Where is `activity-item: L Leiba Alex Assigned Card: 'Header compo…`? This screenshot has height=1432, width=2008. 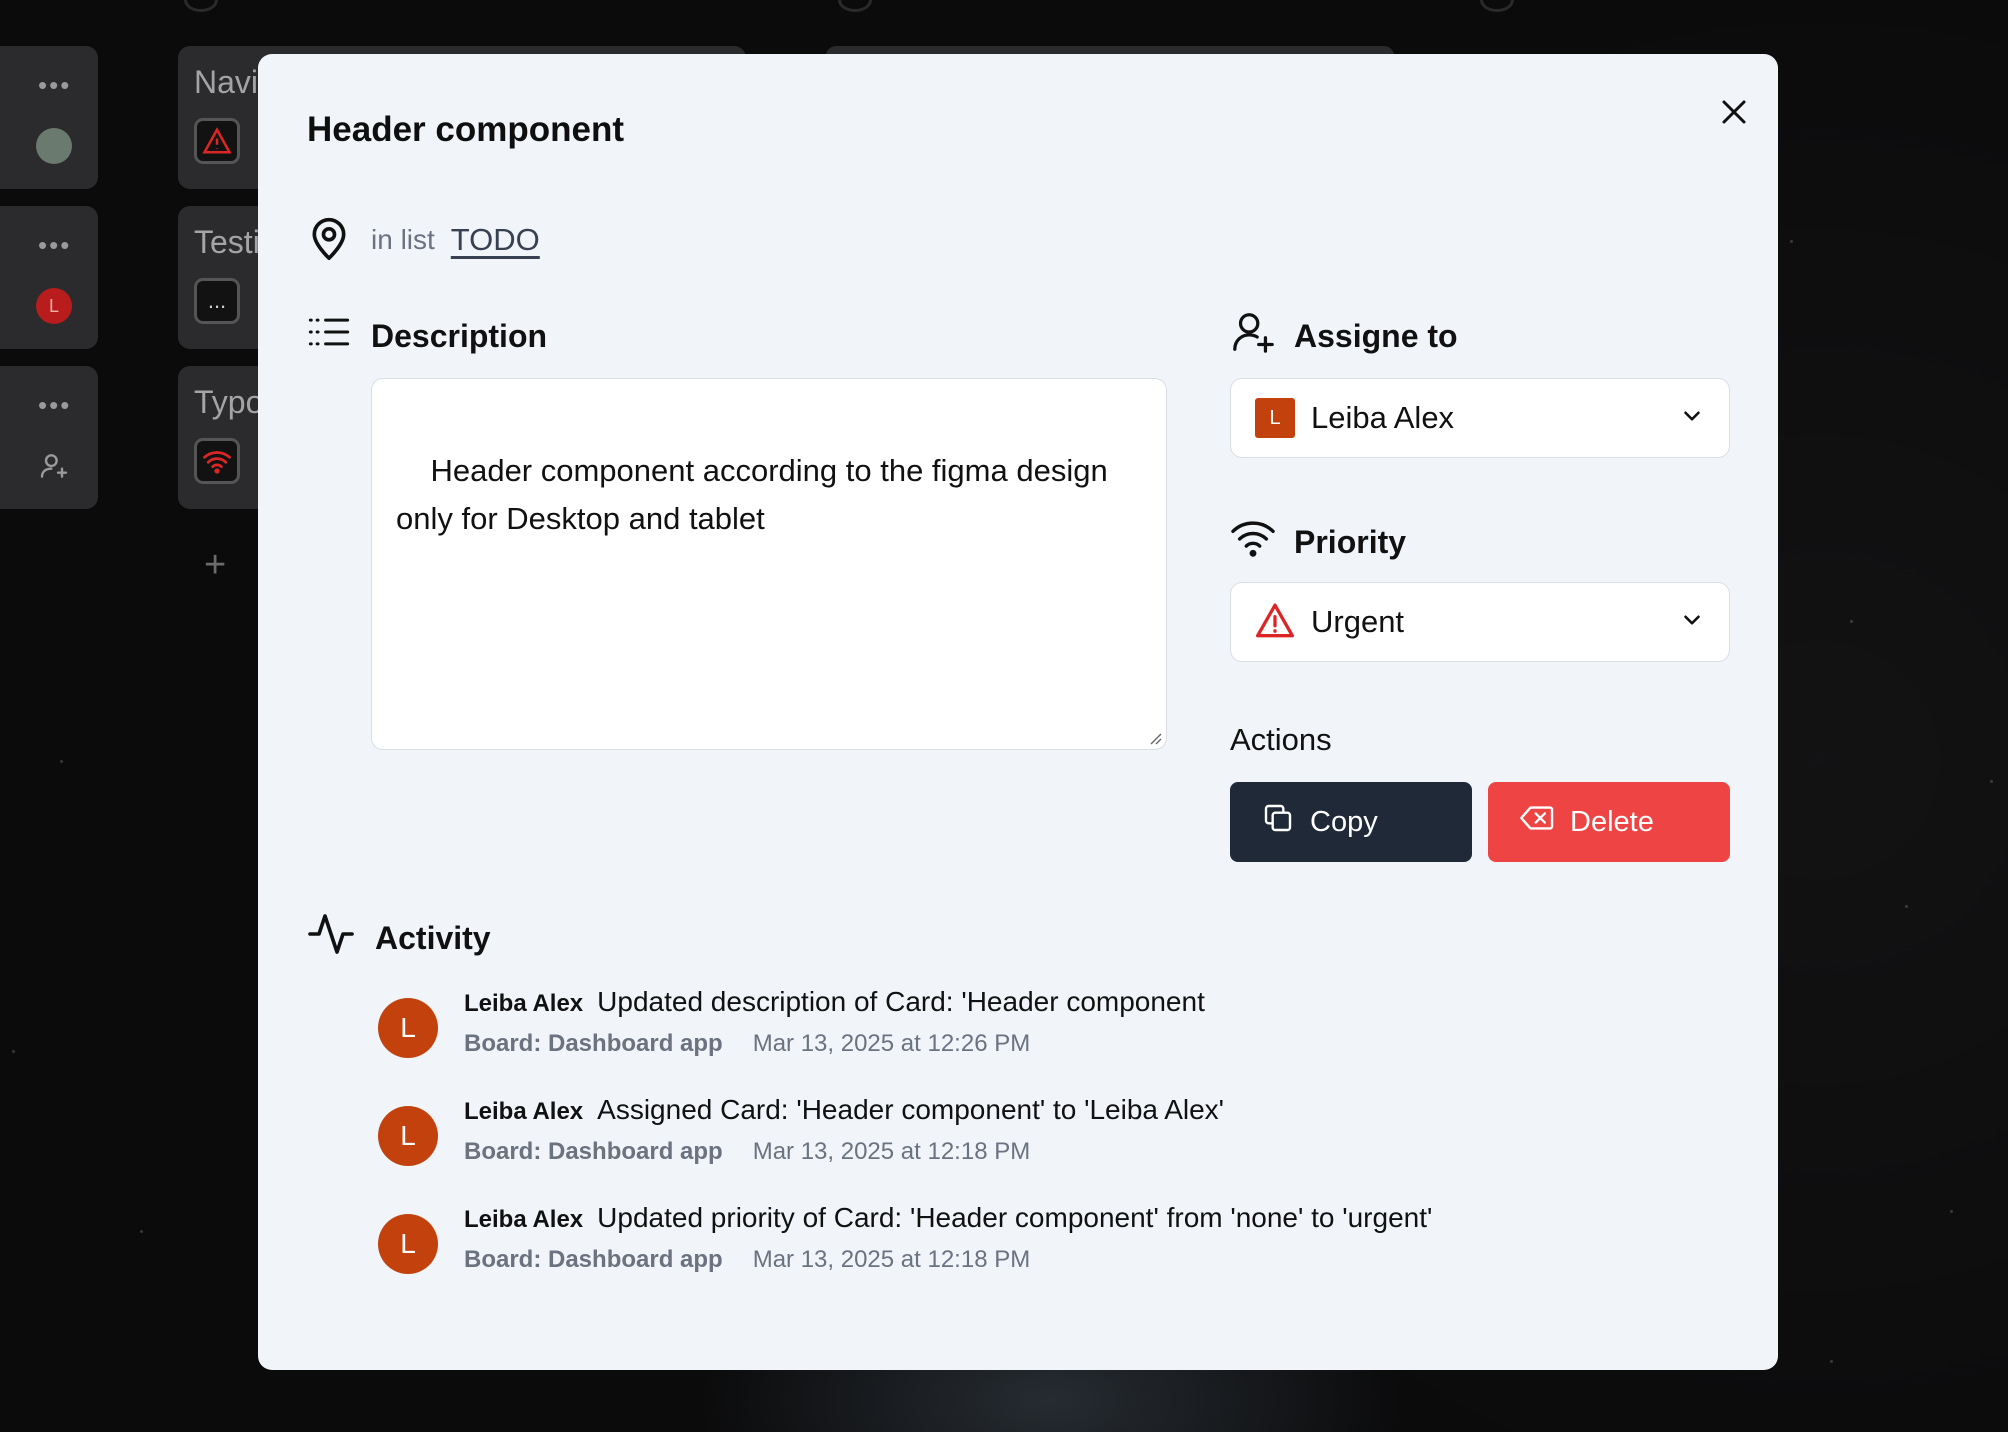 activity-item: L Leiba Alex Assigned Card: 'Header compo… is located at coordinates (1058, 1148).